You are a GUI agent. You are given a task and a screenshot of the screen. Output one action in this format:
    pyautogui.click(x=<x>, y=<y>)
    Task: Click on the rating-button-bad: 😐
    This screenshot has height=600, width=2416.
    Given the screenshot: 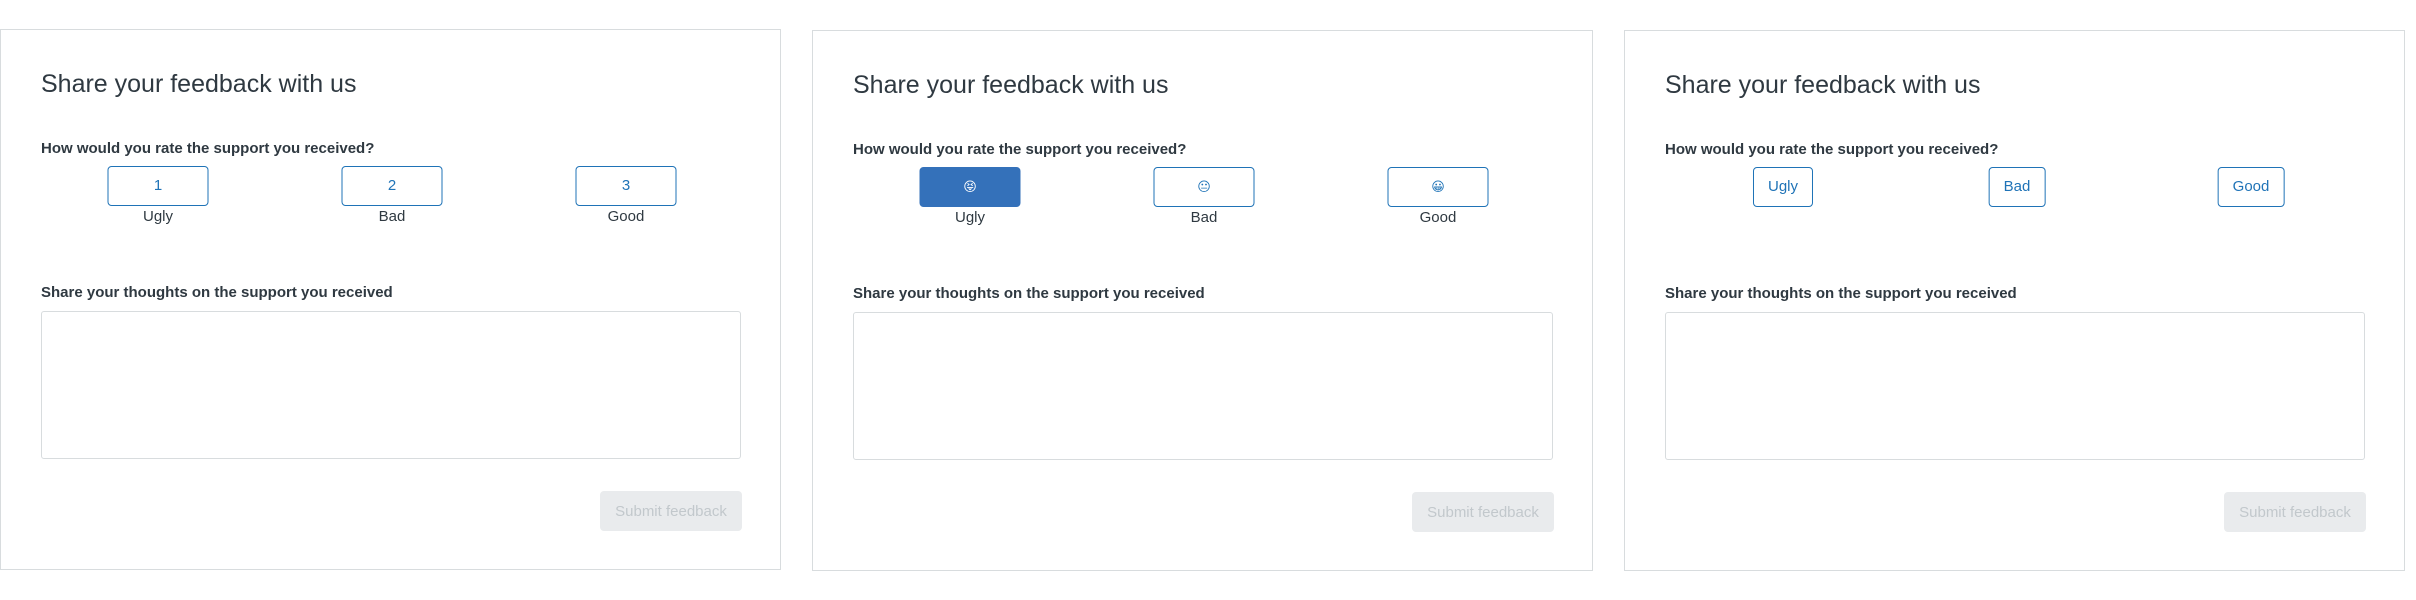 What is the action you would take?
    pyautogui.click(x=1204, y=187)
    